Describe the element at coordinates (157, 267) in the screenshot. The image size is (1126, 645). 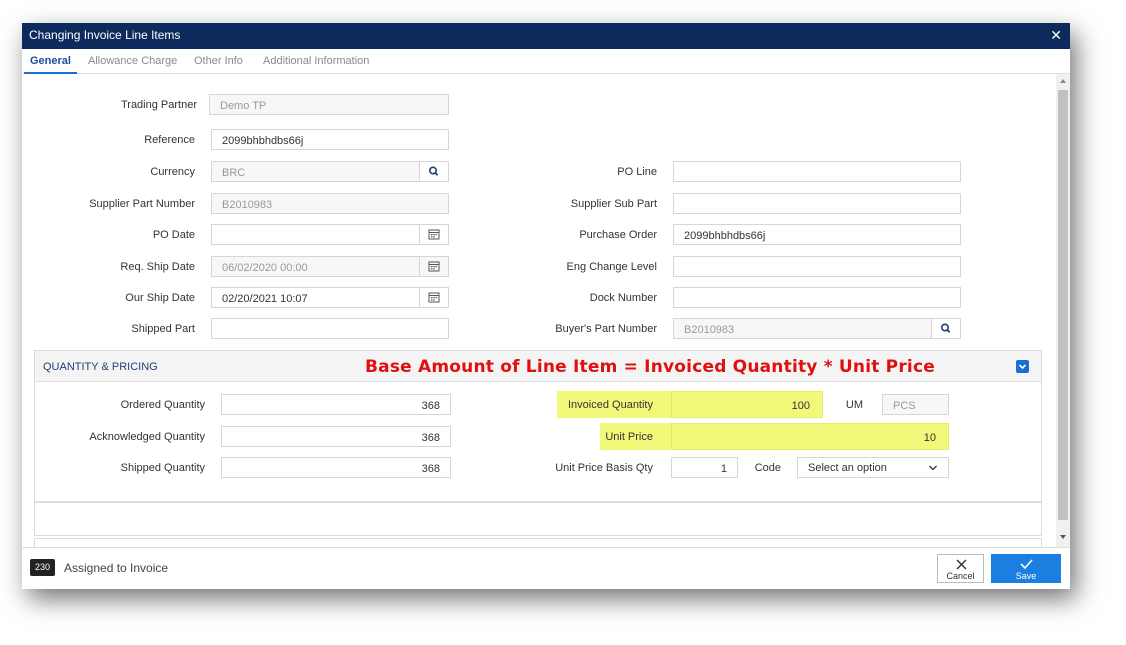
I see `req-ship-date-label: Req. Ship Date` at that location.